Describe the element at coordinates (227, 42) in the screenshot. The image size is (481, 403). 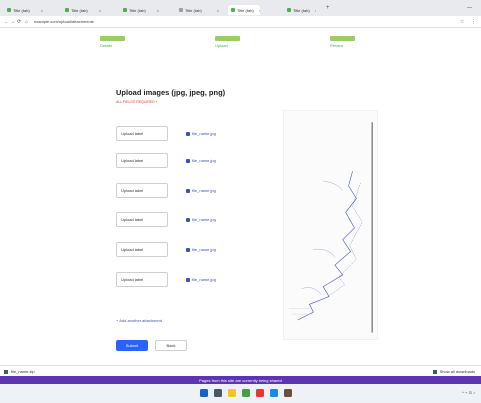
I see `step-upload: Upload` at that location.